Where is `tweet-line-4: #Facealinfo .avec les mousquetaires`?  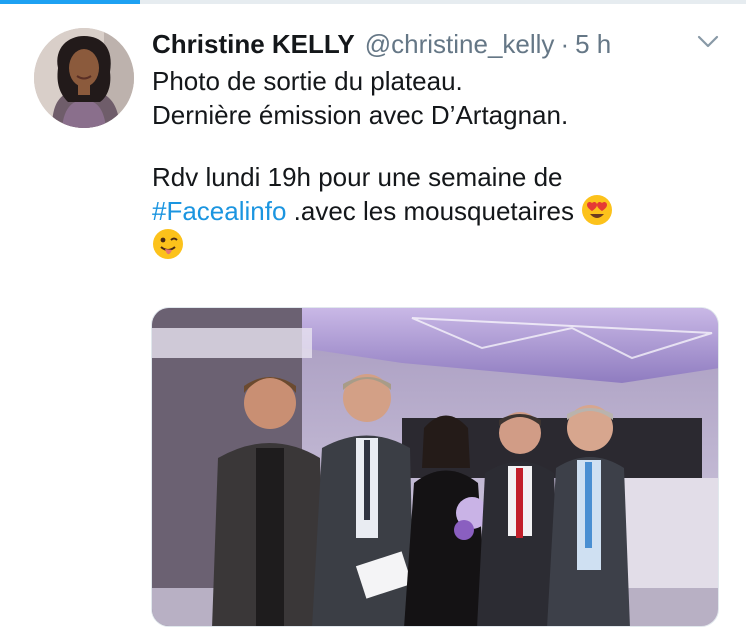 tweet-line-4: #Facealinfo .avec les mousquetaires is located at coordinates (437, 211).